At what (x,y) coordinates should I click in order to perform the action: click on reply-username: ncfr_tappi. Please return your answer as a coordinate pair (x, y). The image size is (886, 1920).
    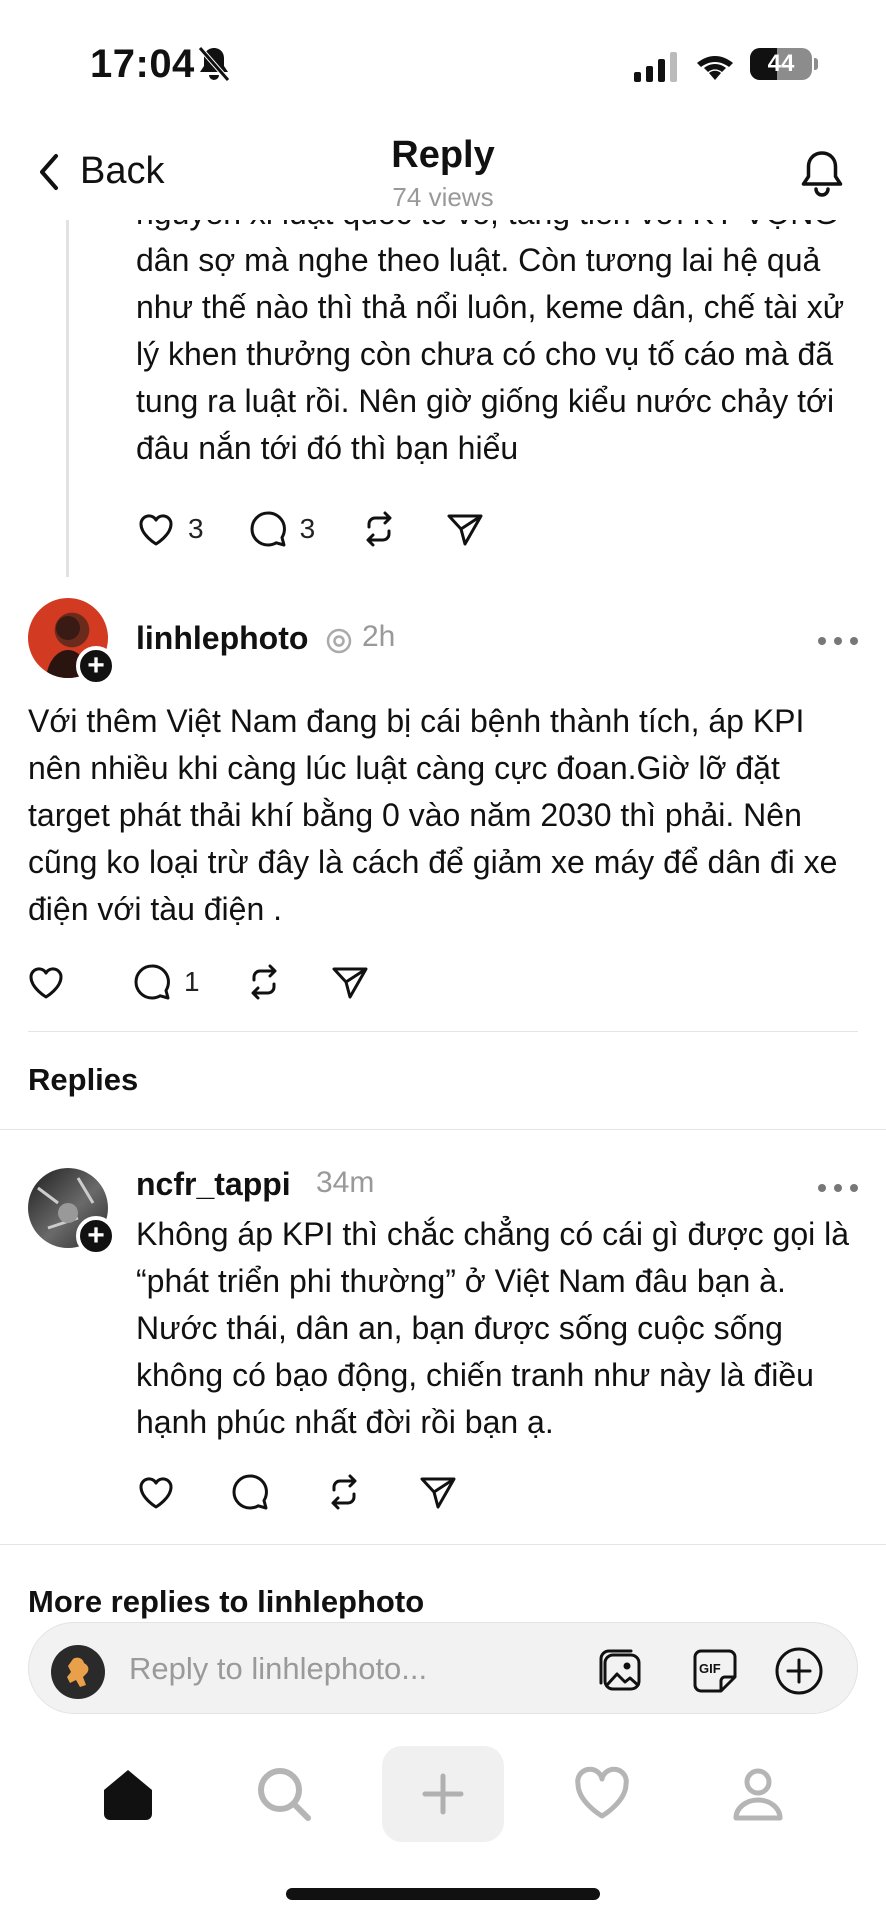
    Looking at the image, I should click on (213, 1184).